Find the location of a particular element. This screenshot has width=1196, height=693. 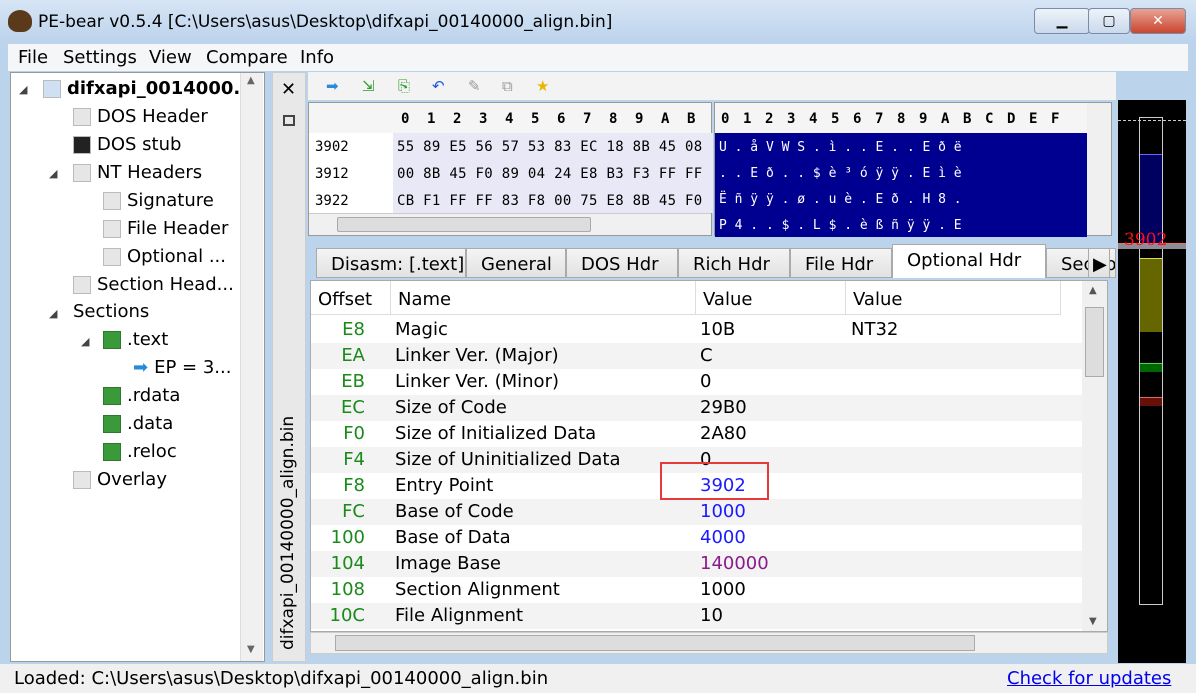

label: DOS Header is located at coordinates (152, 116).